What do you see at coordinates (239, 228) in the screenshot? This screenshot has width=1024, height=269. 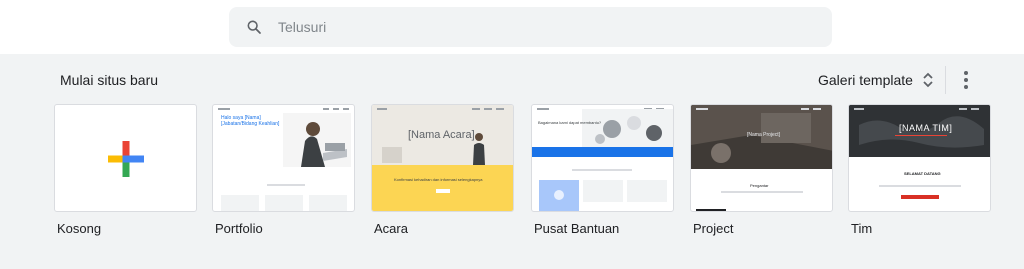 I see `template-label-portfolio: Portfolio` at bounding box center [239, 228].